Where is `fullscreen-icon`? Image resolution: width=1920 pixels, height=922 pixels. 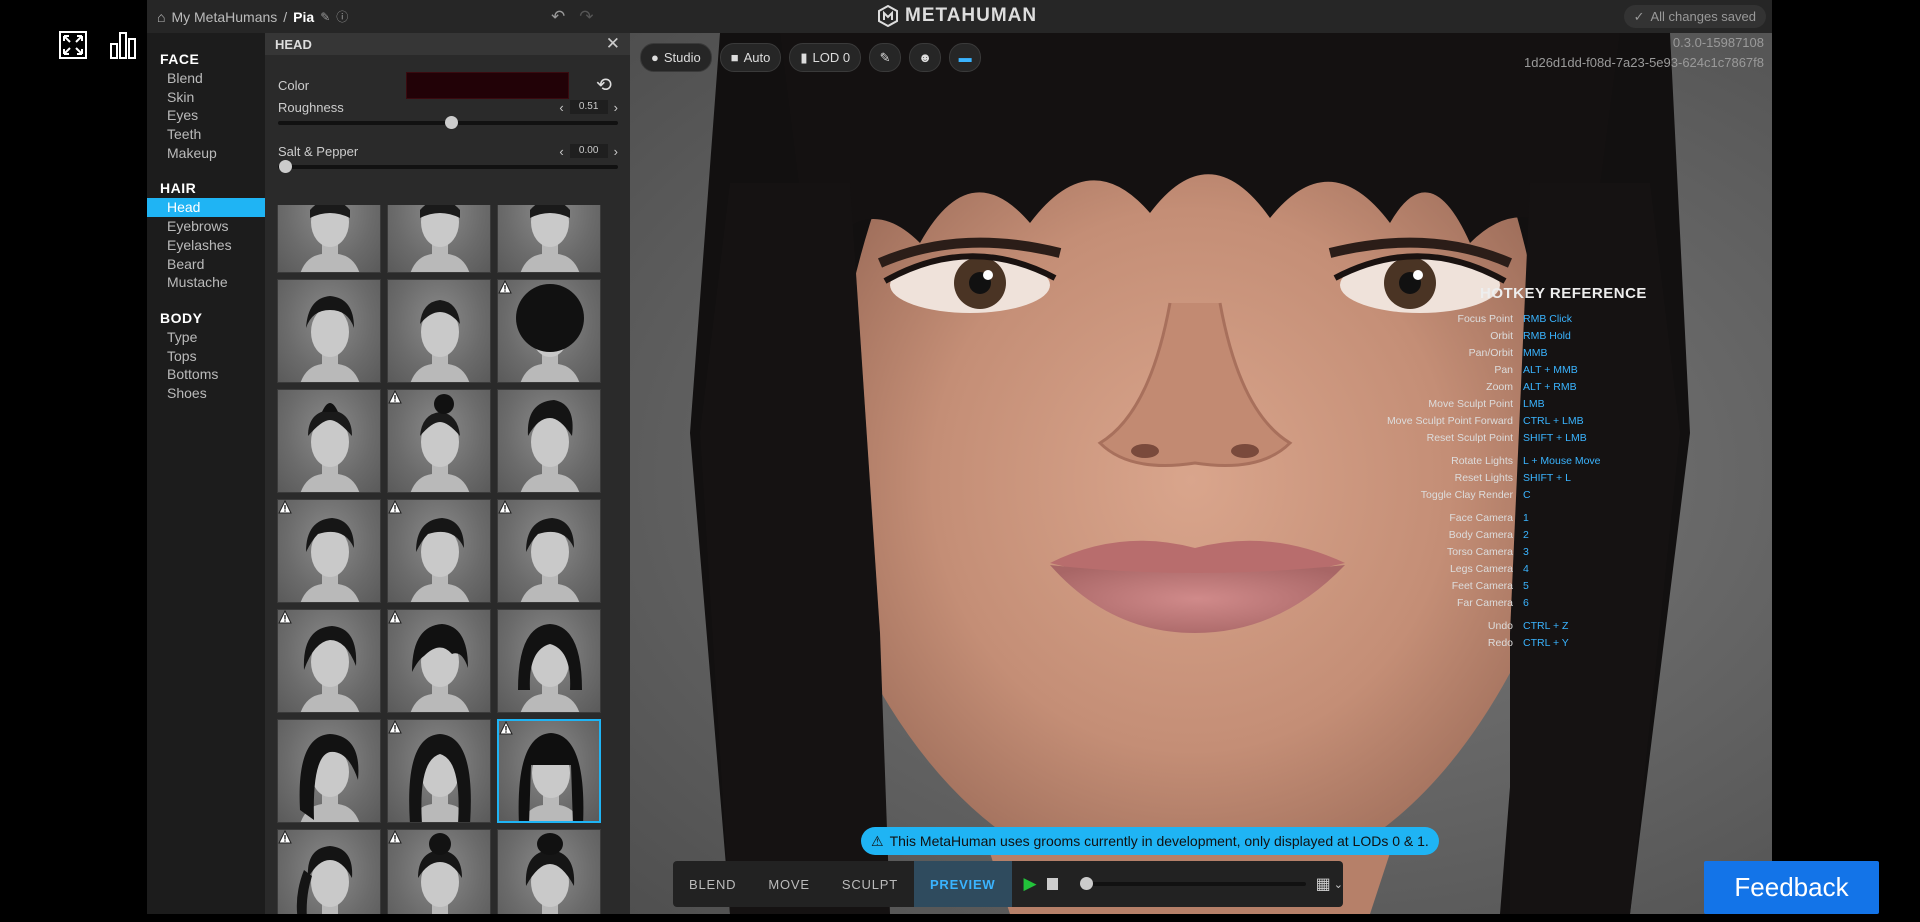
fullscreen-icon is located at coordinates (73, 45).